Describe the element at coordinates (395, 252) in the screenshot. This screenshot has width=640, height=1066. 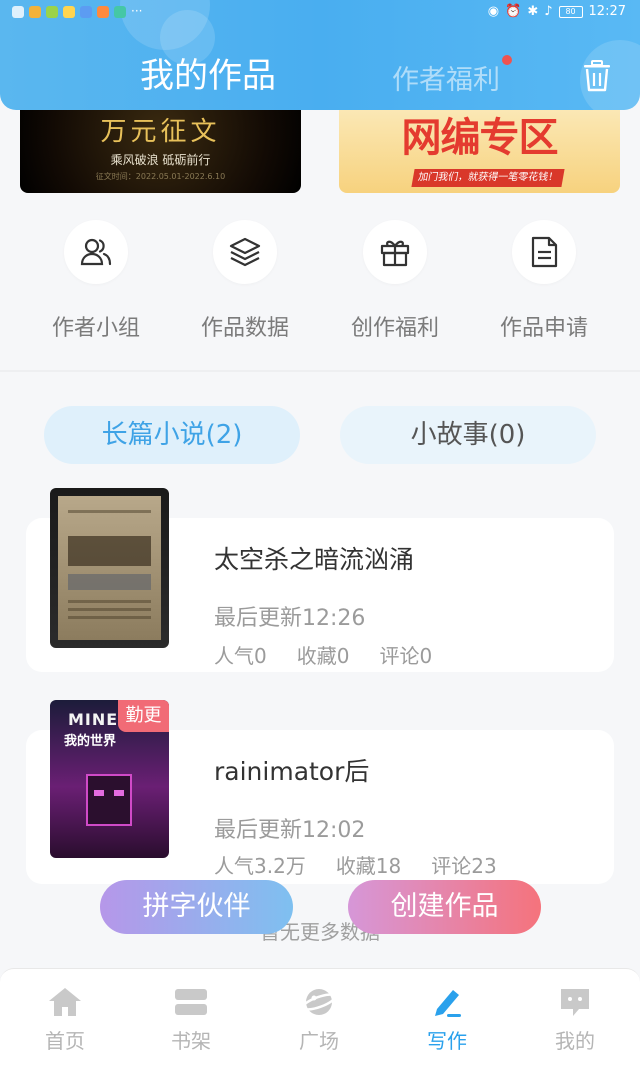
I see `gift-icon` at that location.